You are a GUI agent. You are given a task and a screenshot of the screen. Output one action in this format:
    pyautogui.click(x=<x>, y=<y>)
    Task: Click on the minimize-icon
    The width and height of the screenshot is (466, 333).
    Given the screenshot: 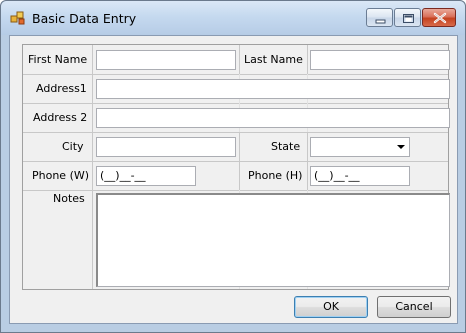 What is the action you would take?
    pyautogui.click(x=380, y=21)
    